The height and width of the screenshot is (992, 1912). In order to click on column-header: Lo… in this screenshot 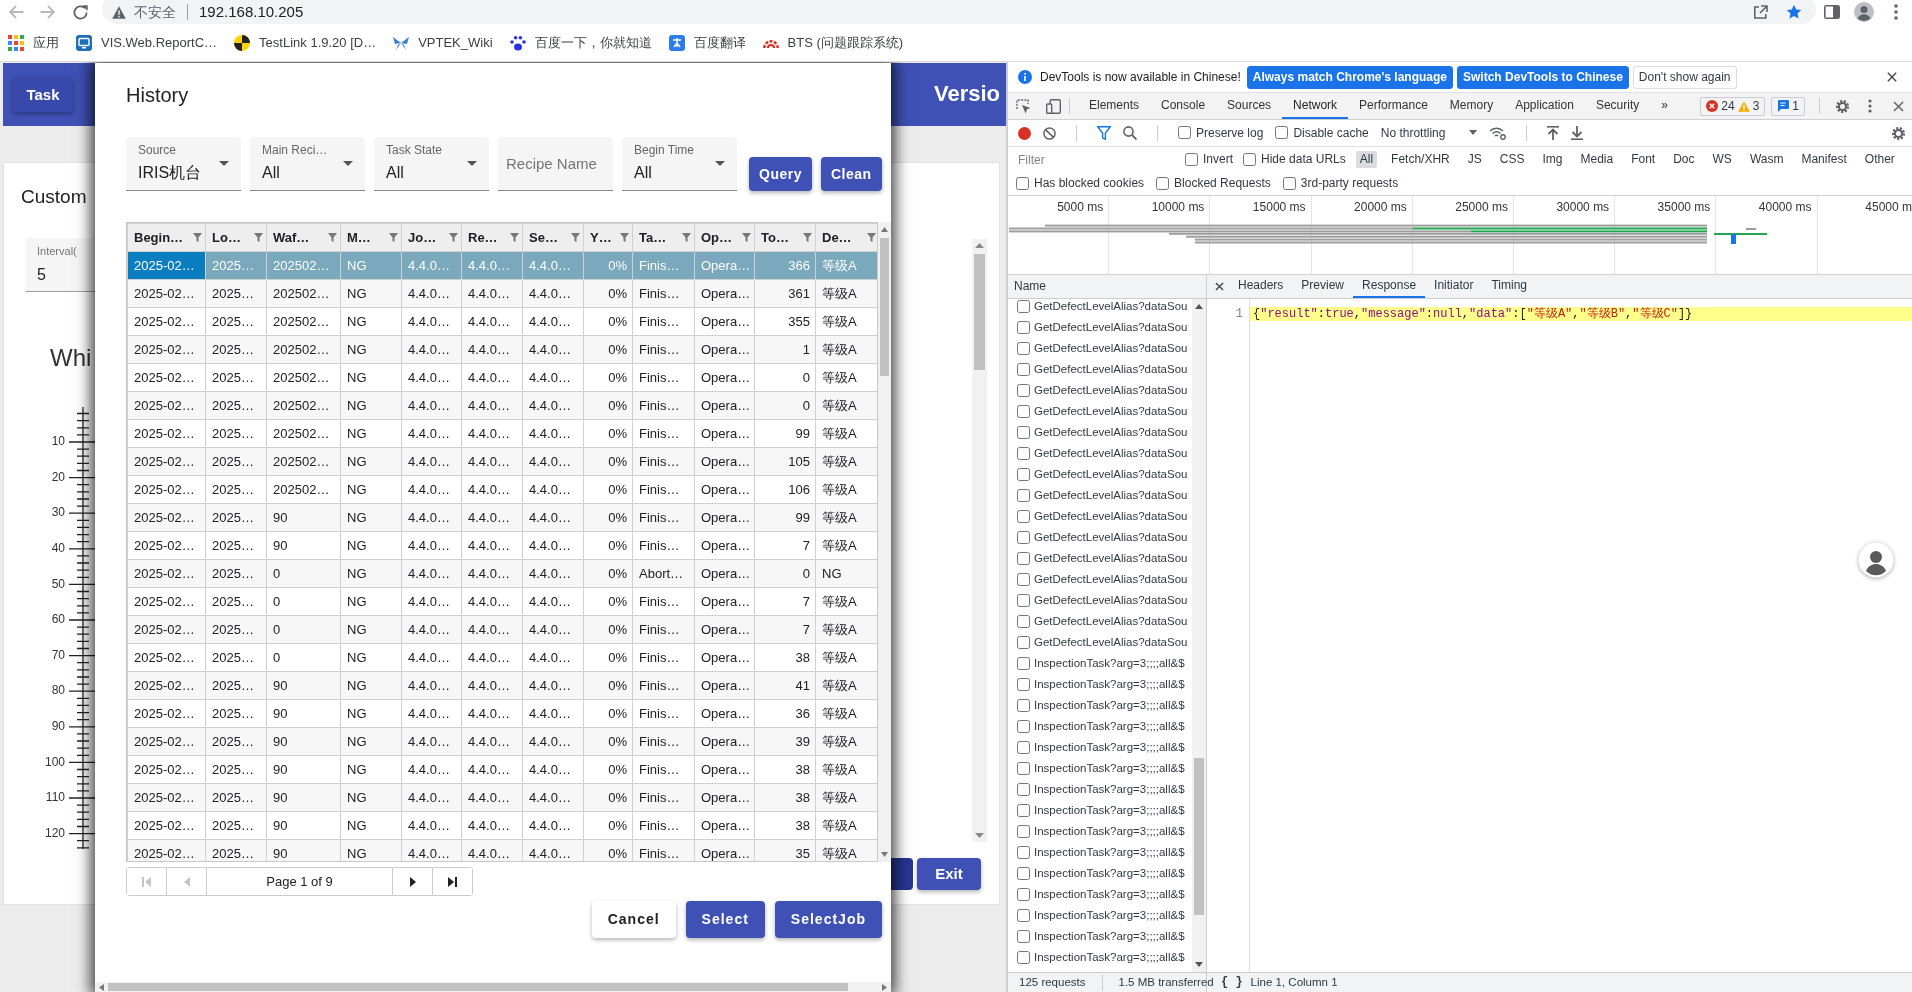, I will do `click(236, 237)`.